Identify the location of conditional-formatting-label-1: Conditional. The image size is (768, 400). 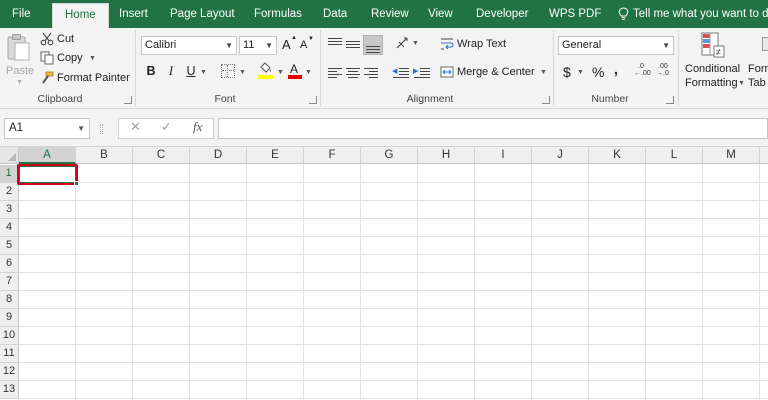
(713, 69).